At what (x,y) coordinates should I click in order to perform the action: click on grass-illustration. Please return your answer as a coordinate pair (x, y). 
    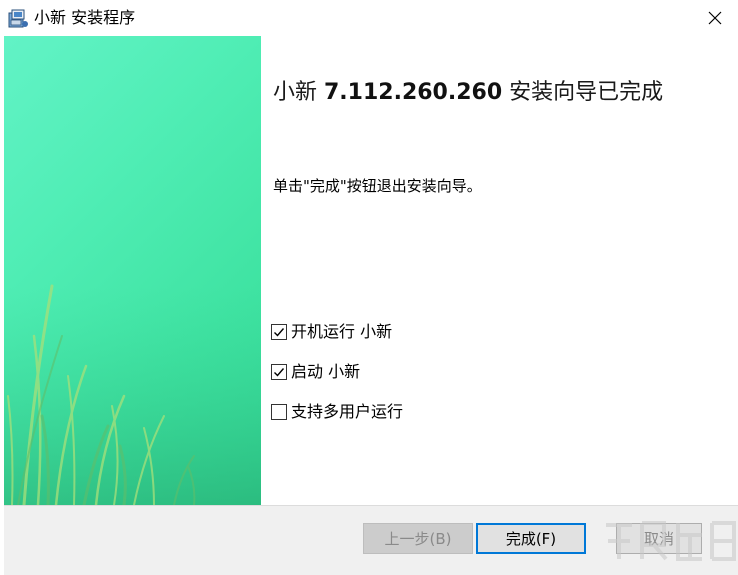
    Looking at the image, I should click on (132, 394).